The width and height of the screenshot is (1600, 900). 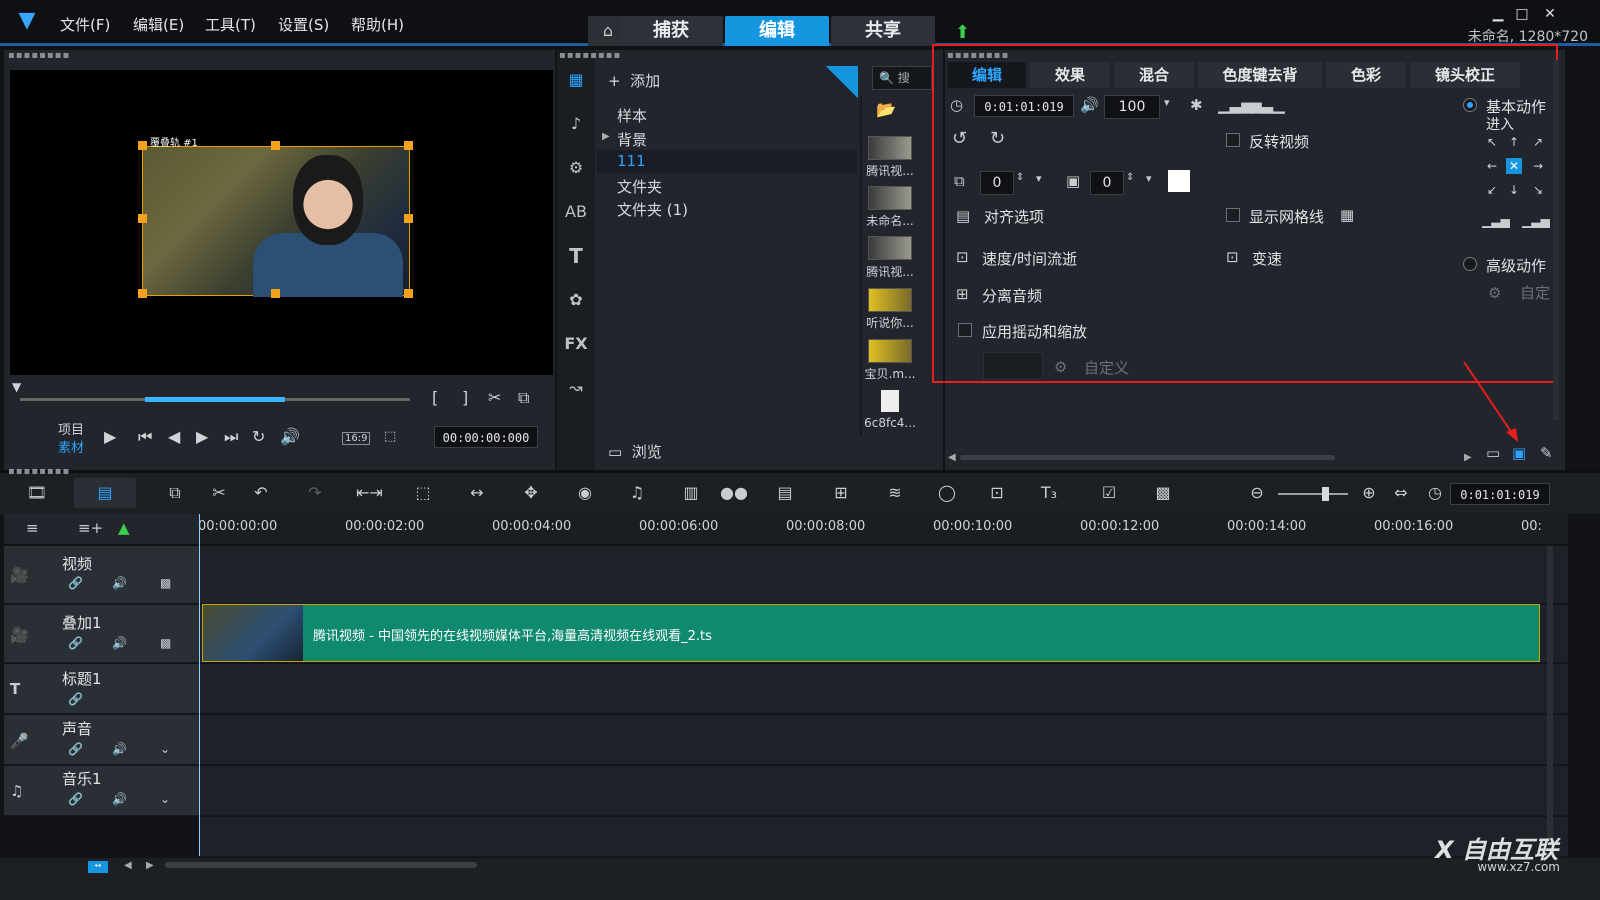 I want to click on audio-icon: ♪, so click(x=576, y=124).